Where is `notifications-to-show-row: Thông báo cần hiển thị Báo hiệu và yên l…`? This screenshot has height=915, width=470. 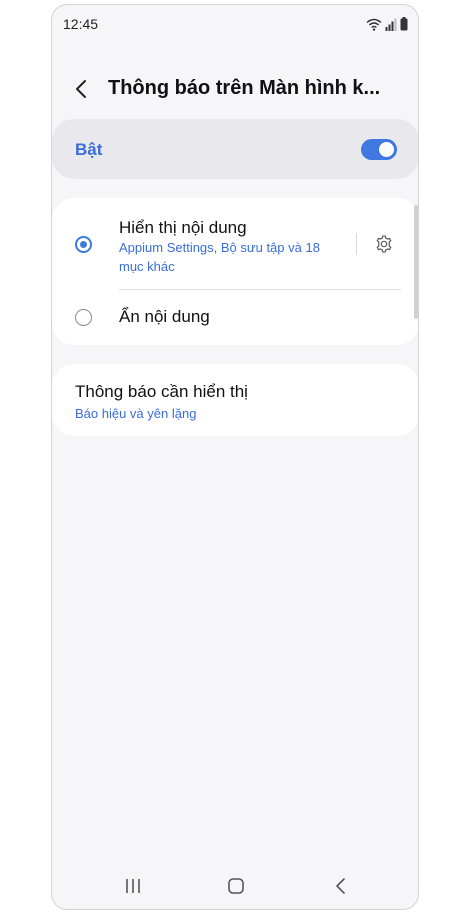
notifications-to-show-row: Thông báo cần hiển thị Báo hiệu và yên l… is located at coordinates (235, 400).